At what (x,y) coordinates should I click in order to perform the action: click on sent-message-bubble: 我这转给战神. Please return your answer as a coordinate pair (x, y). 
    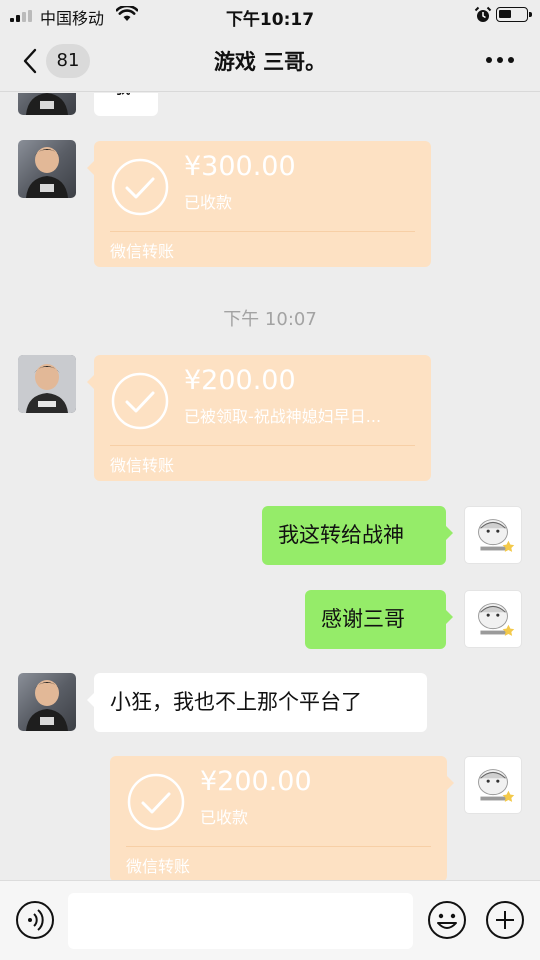
    Looking at the image, I should click on (357, 535).